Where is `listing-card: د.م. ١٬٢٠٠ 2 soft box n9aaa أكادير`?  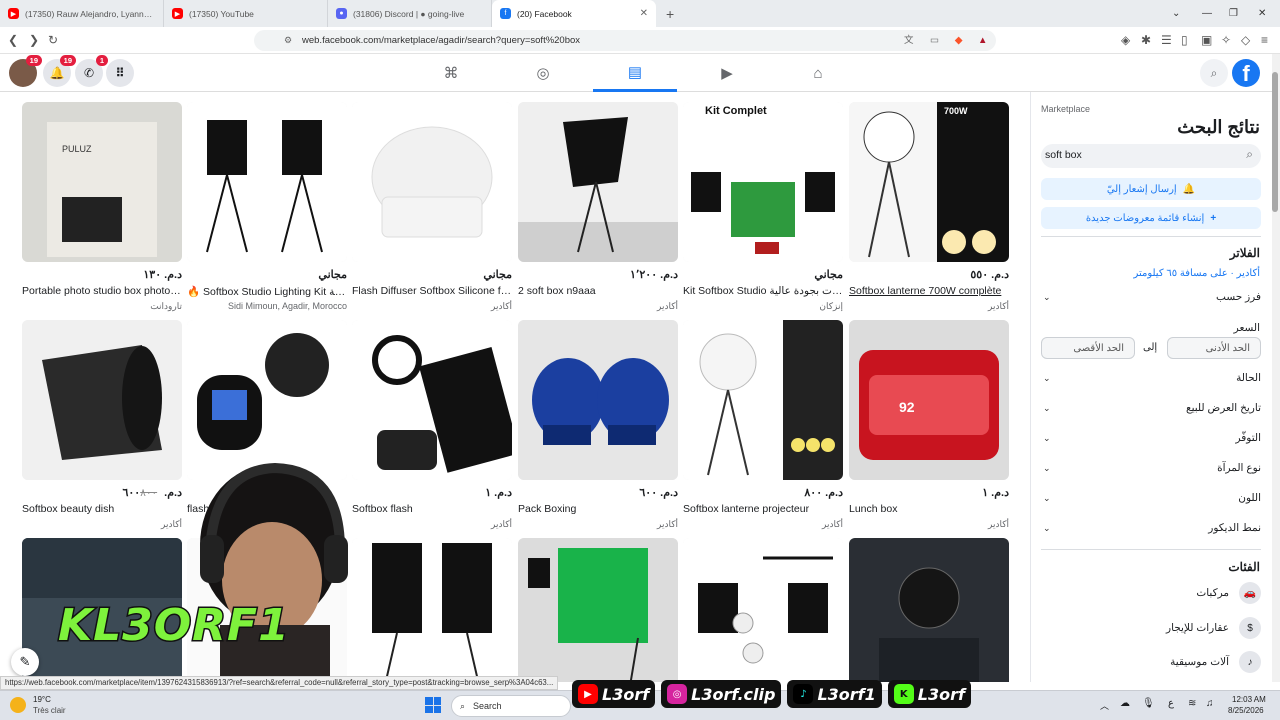 listing-card: د.م. ١٬٢٠٠ 2 soft box n9aaa أكادير is located at coordinates (598, 209).